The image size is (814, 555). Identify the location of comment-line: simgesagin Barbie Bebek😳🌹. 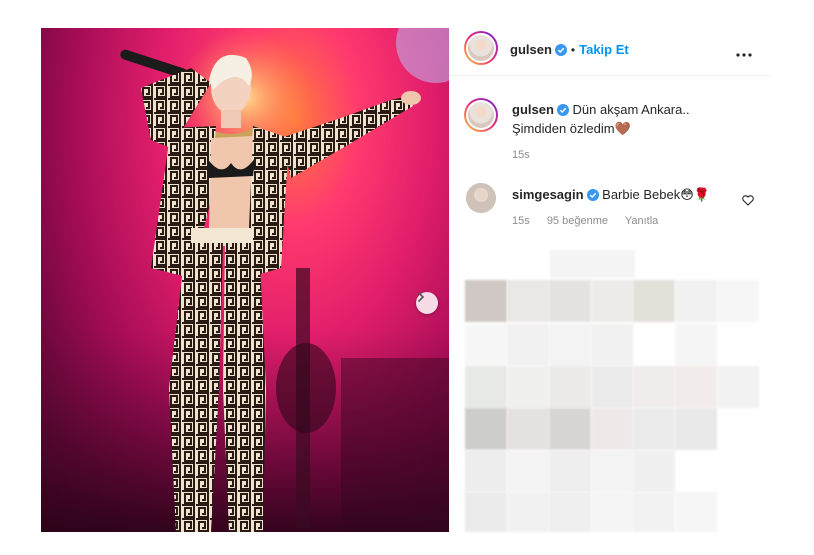
(627, 195).